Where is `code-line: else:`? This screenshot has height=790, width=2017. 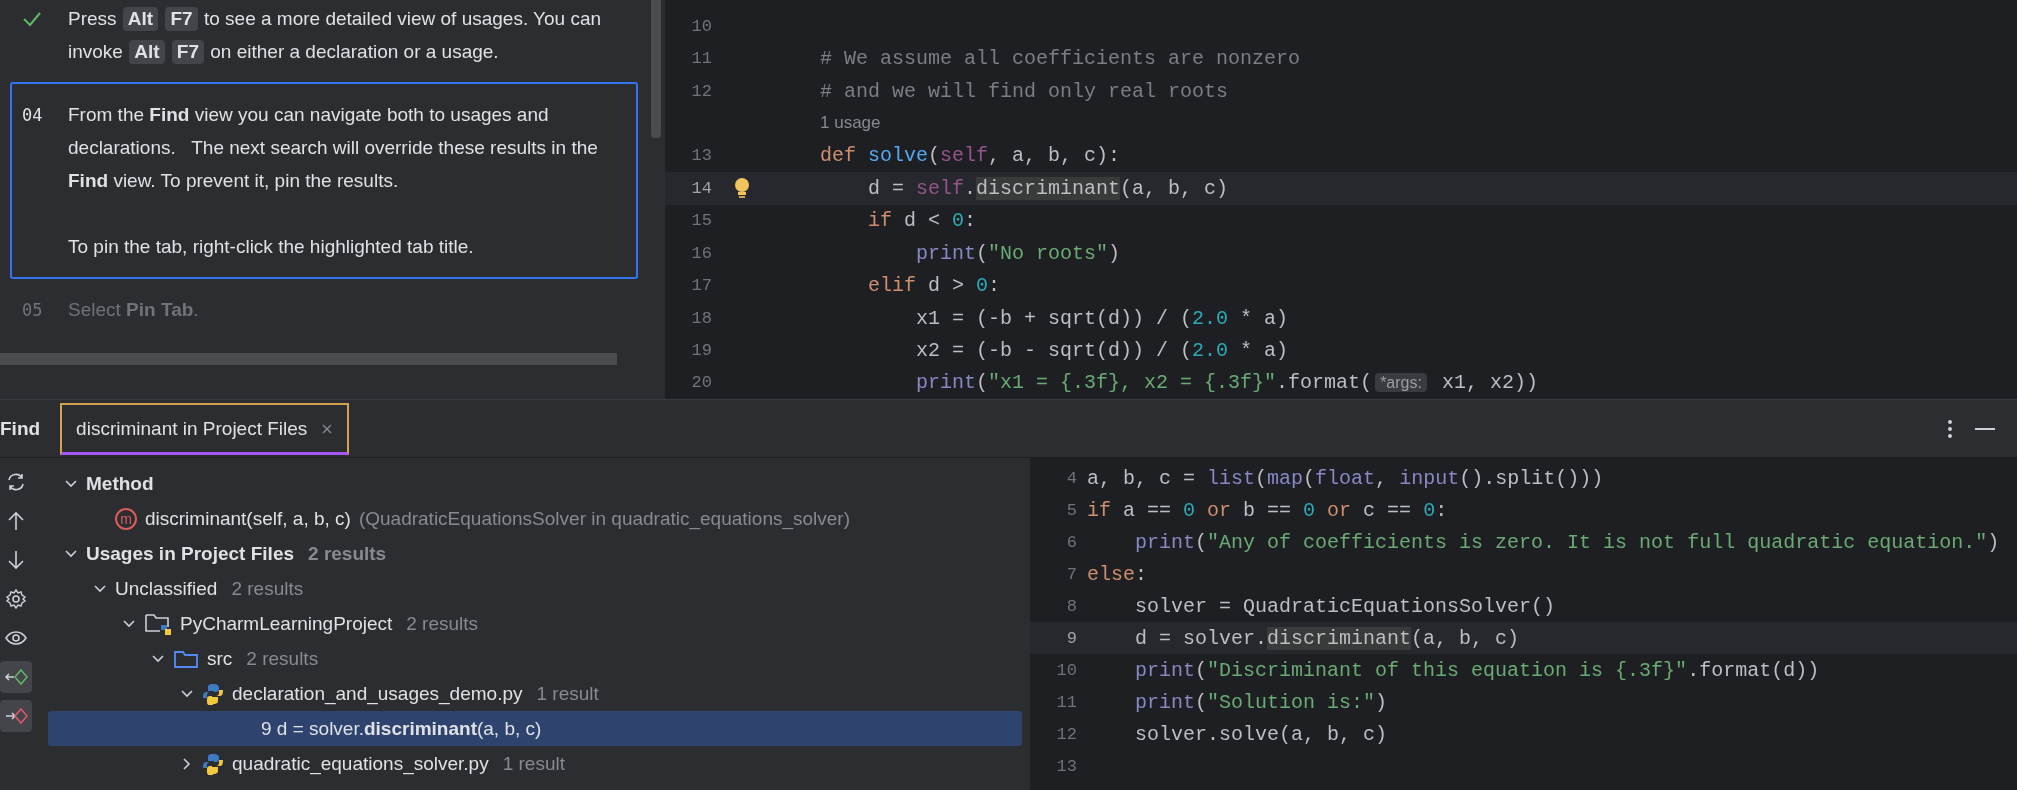 code-line: else: is located at coordinates (1117, 574).